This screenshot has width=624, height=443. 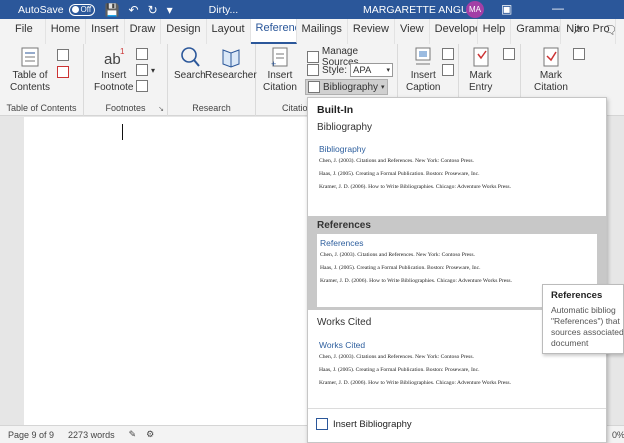 What do you see at coordinates (81, 9) in the screenshot?
I see `autosave-toggle: Off` at bounding box center [81, 9].